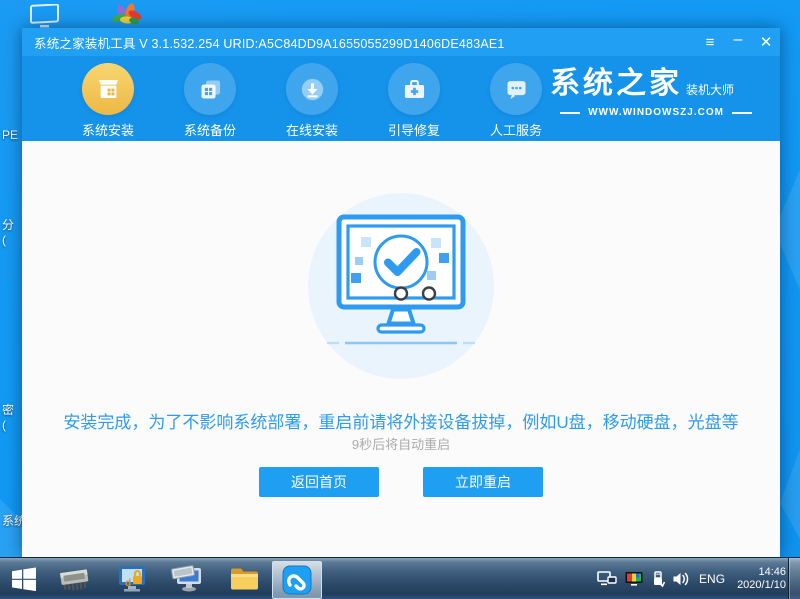  I want to click on toolbox-icon, so click(414, 89).